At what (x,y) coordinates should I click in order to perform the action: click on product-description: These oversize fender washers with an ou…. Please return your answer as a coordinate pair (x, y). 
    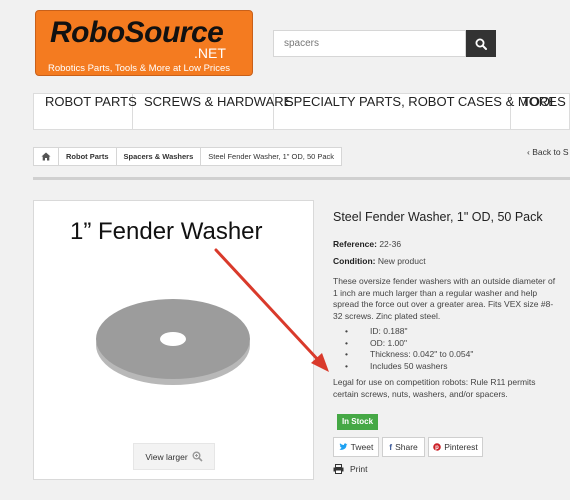
    Looking at the image, I should click on (444, 298).